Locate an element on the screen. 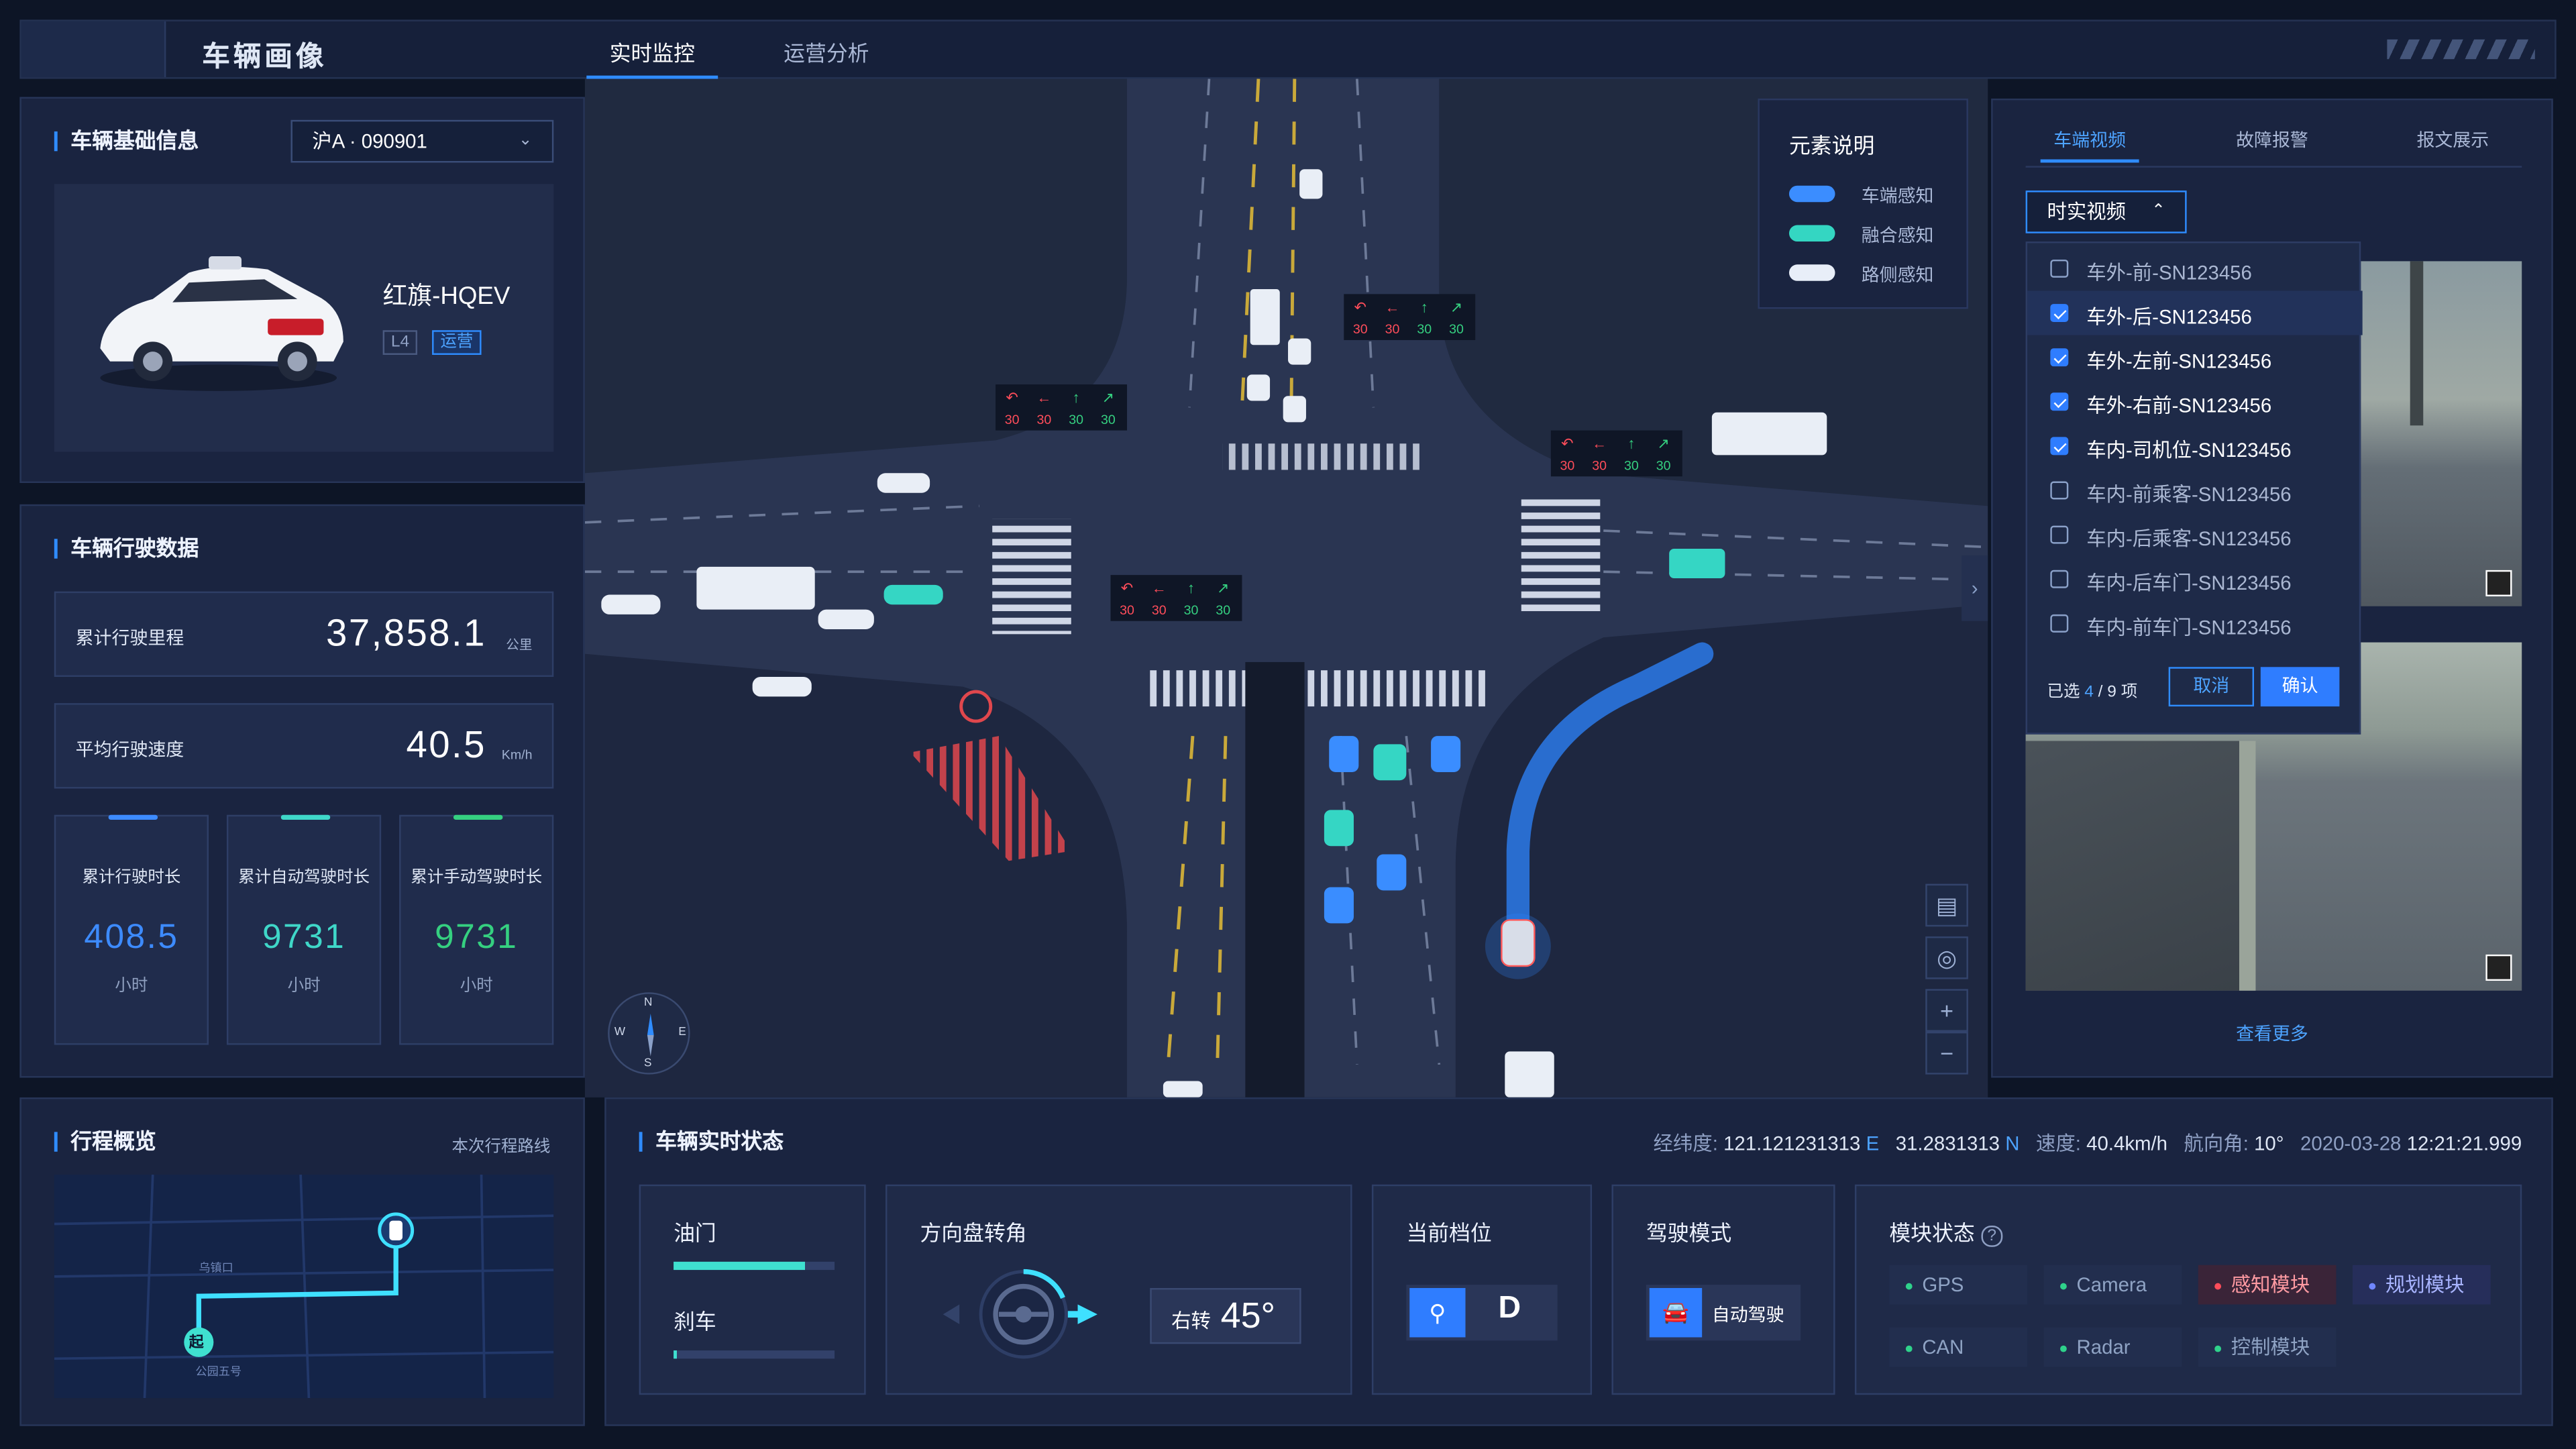 The height and width of the screenshot is (1449, 2576). stat-label: 累计行驶时长 is located at coordinates (131, 878).